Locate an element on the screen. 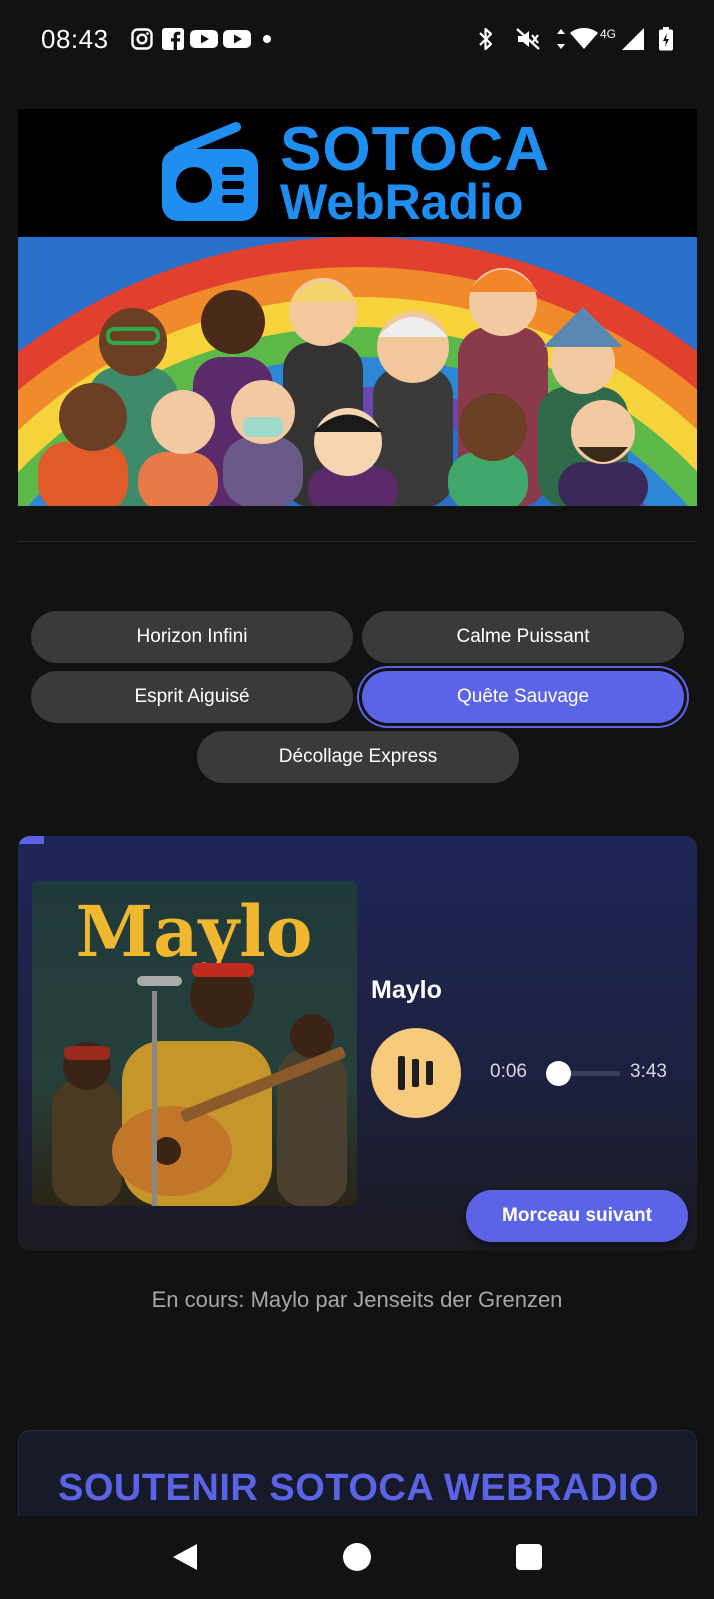 This screenshot has width=714, height=1599. network-type-label: 4G is located at coordinates (608, 34).